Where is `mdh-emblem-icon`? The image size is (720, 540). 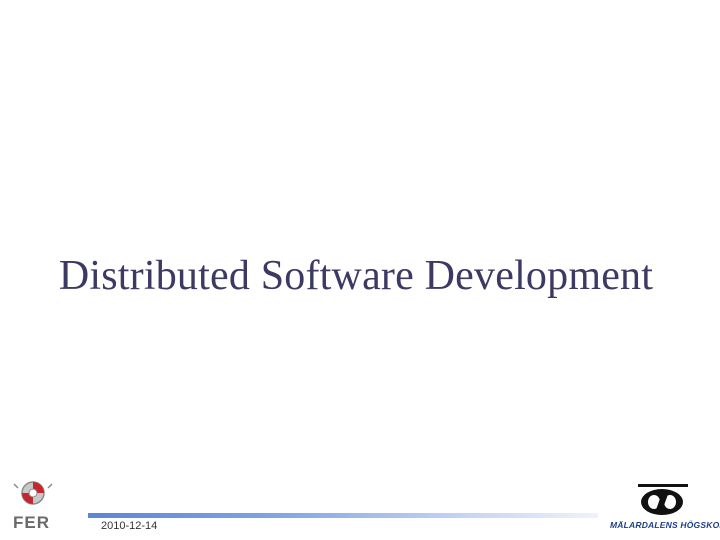
mdh-emblem-icon is located at coordinates (663, 499).